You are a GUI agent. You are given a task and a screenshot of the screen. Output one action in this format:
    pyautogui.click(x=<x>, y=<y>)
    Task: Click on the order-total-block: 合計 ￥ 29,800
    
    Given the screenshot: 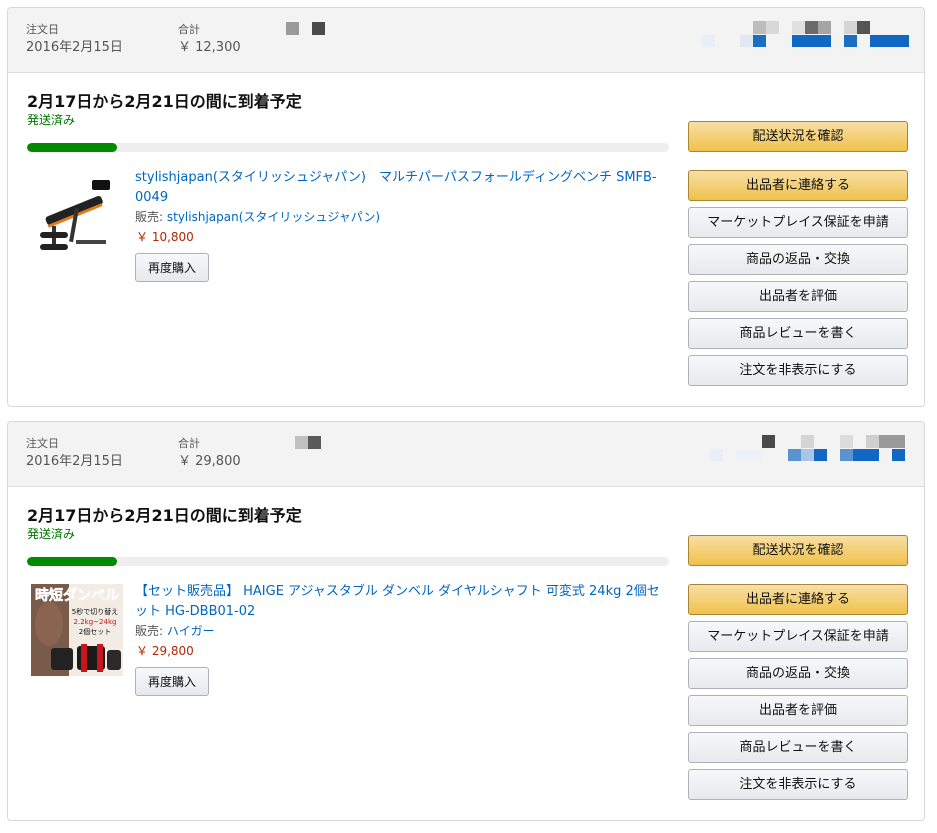 What is the action you would take?
    pyautogui.click(x=209, y=454)
    